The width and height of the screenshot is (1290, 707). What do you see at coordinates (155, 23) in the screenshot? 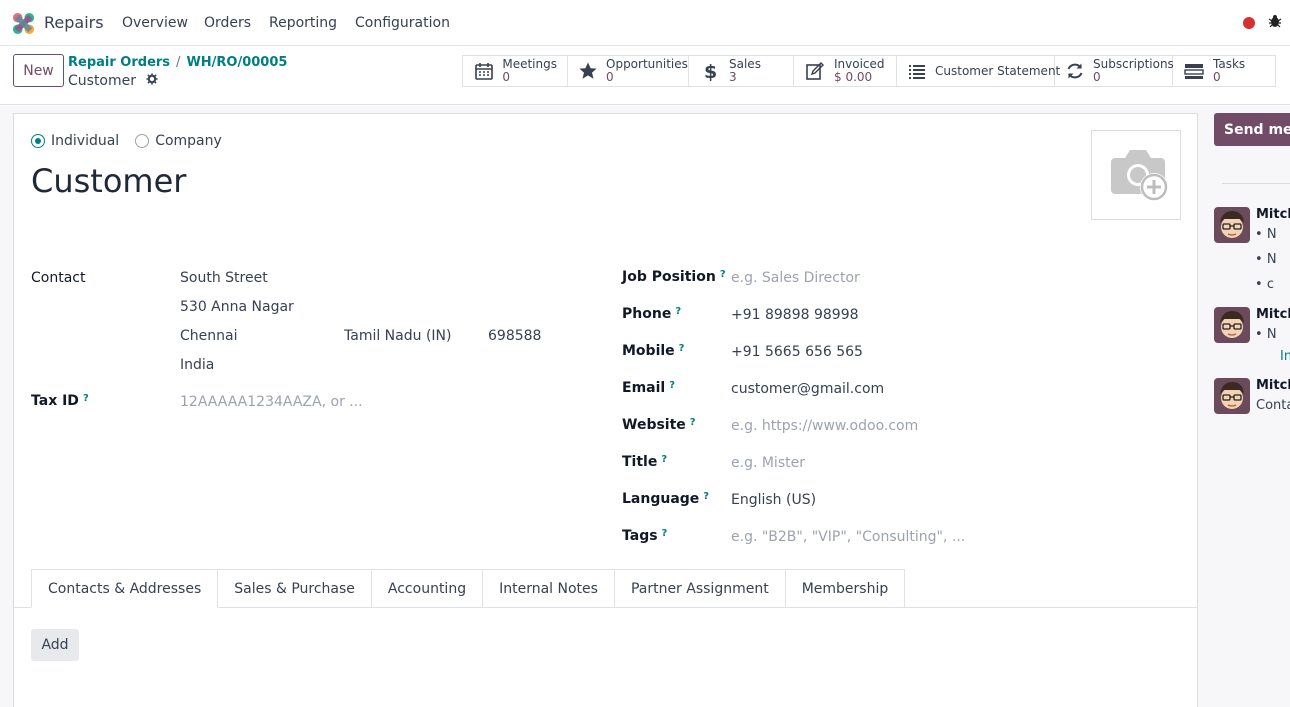
I see `menu-overview: Overview` at bounding box center [155, 23].